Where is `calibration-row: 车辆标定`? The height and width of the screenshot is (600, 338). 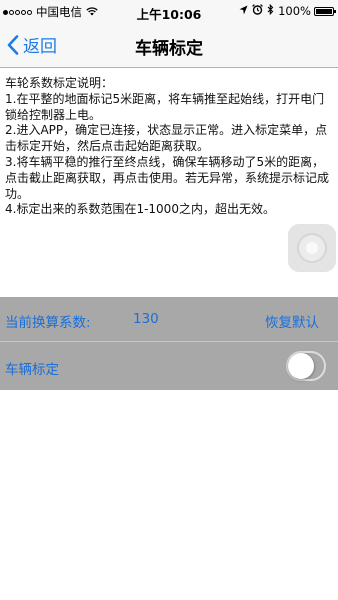
calibration-row: 车辆标定 is located at coordinates (169, 366).